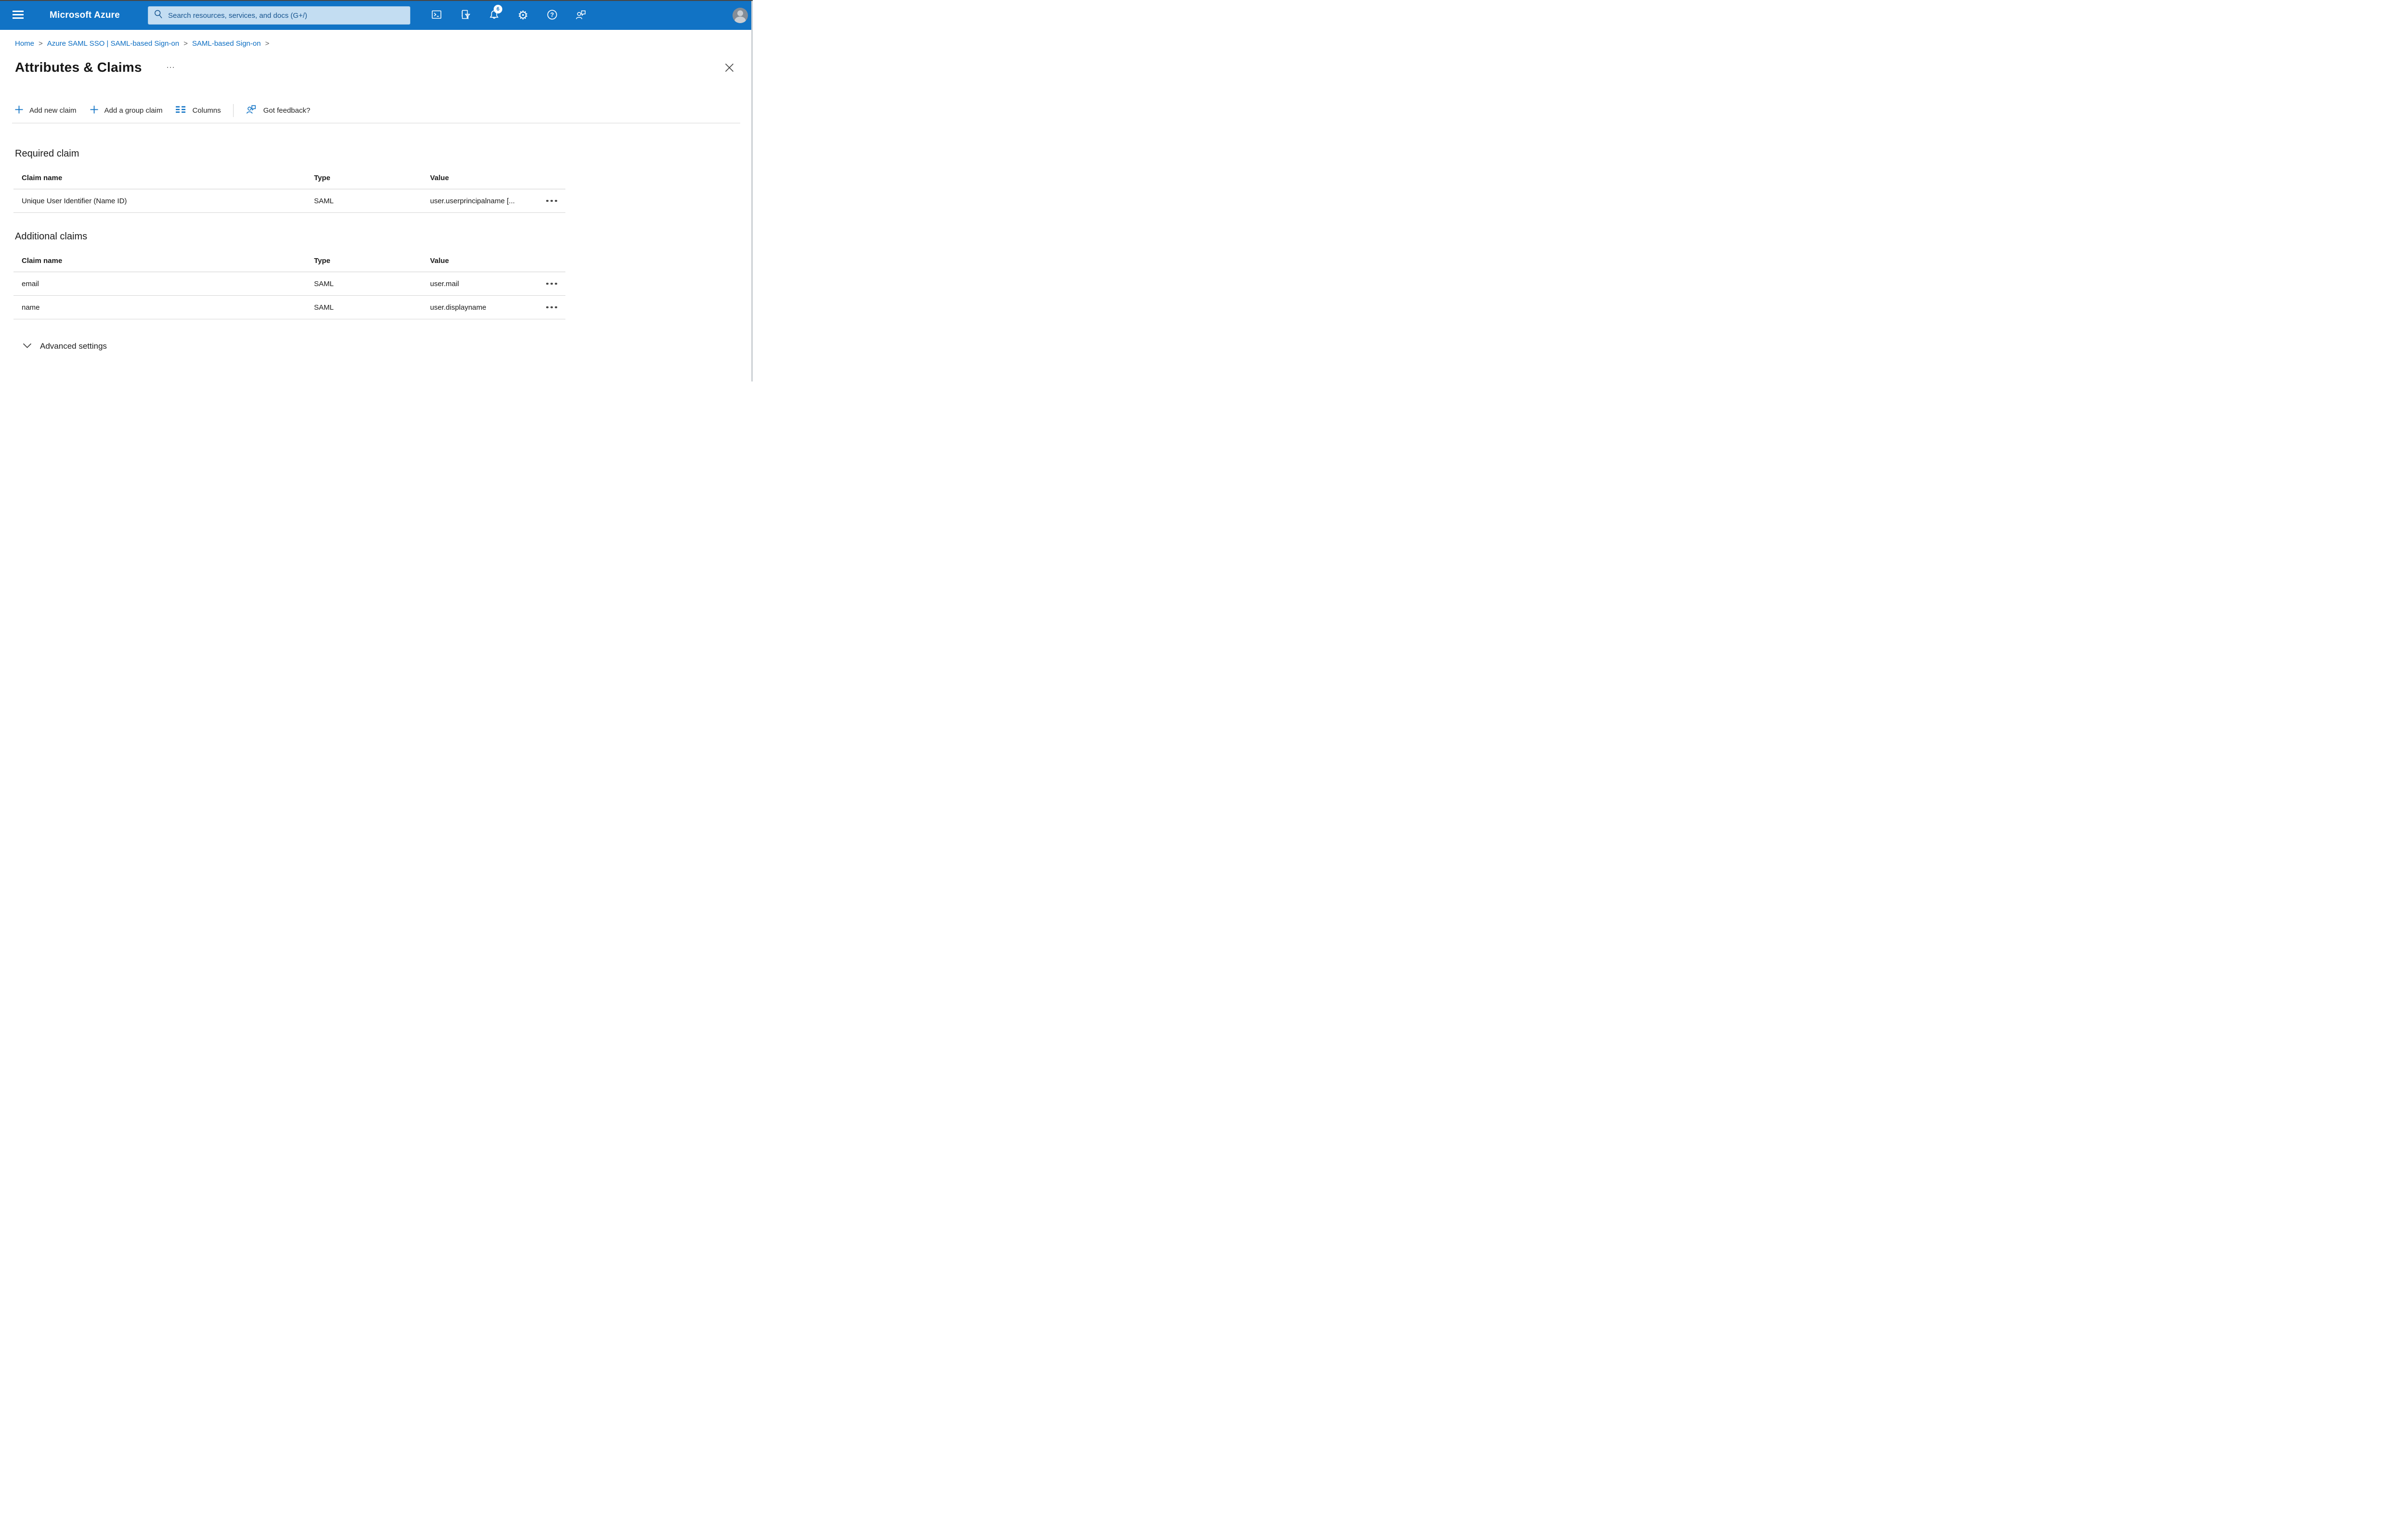 The width and height of the screenshot is (2408, 1523). I want to click on close-blade-button, so click(729, 68).